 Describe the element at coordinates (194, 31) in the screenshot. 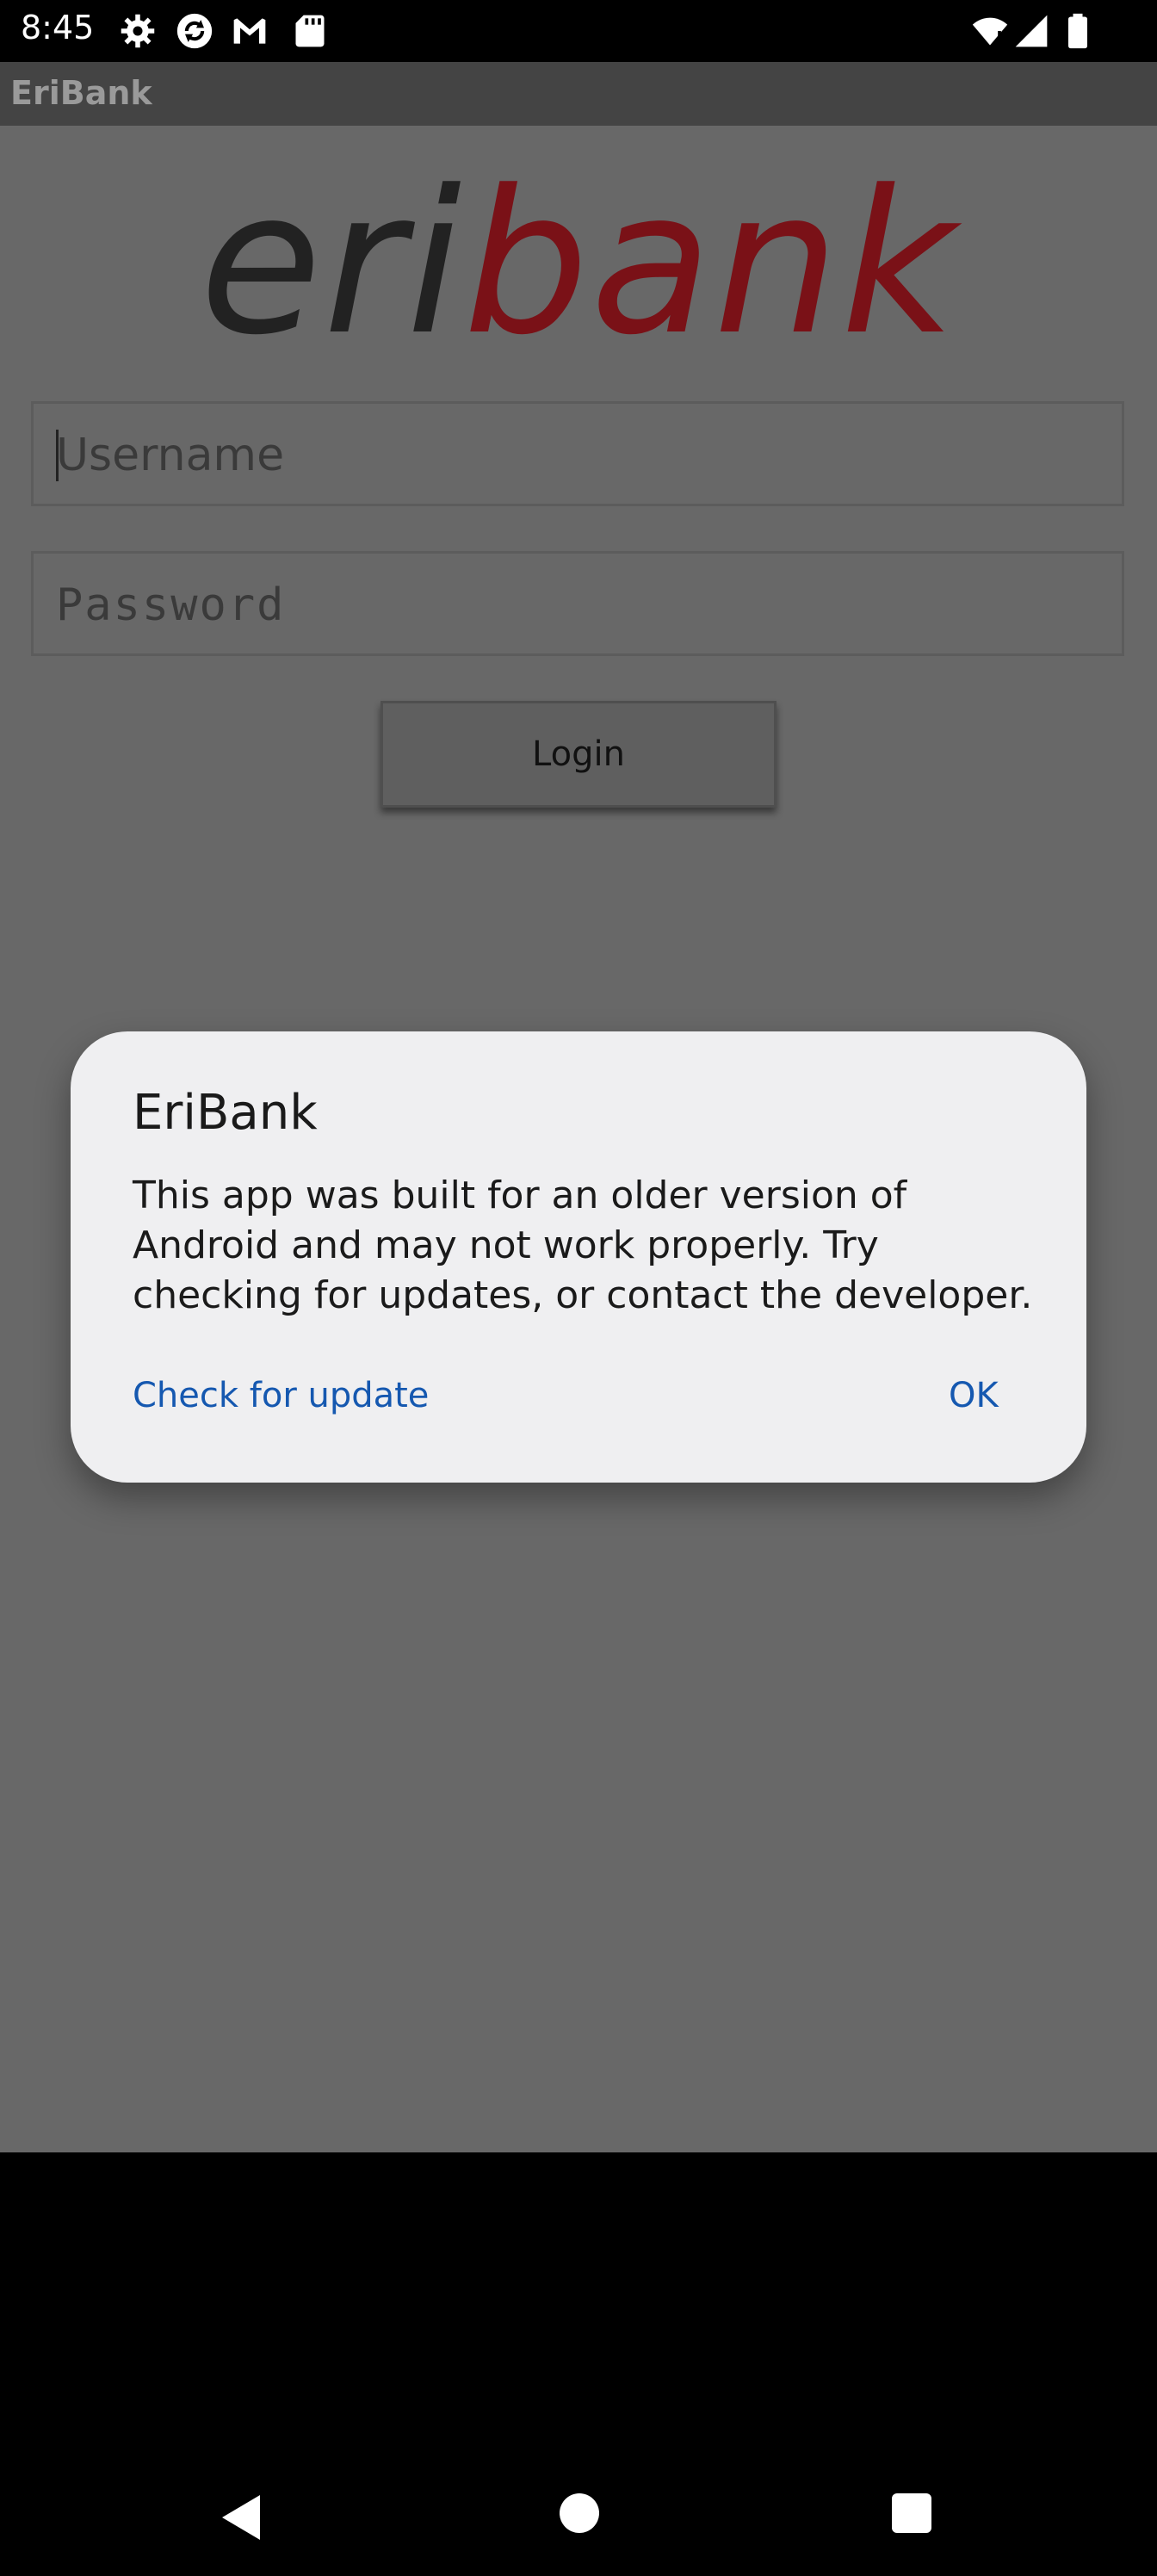

I see `sync-icon` at that location.